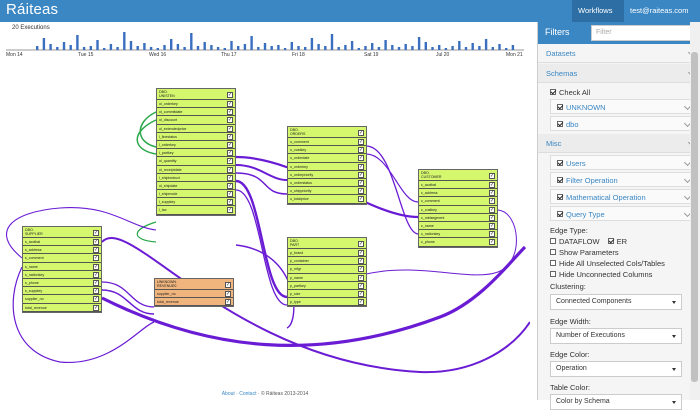  I want to click on column-row: p_partkey ✓, so click(327, 286).